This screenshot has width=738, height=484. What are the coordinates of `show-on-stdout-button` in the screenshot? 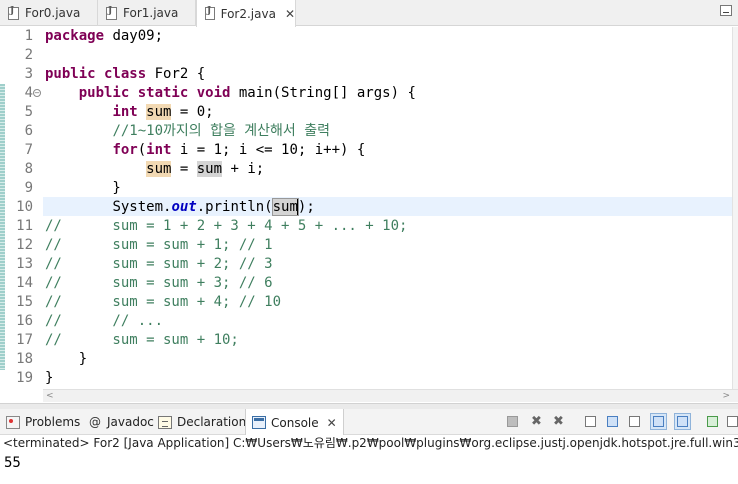 It's located at (658, 421).